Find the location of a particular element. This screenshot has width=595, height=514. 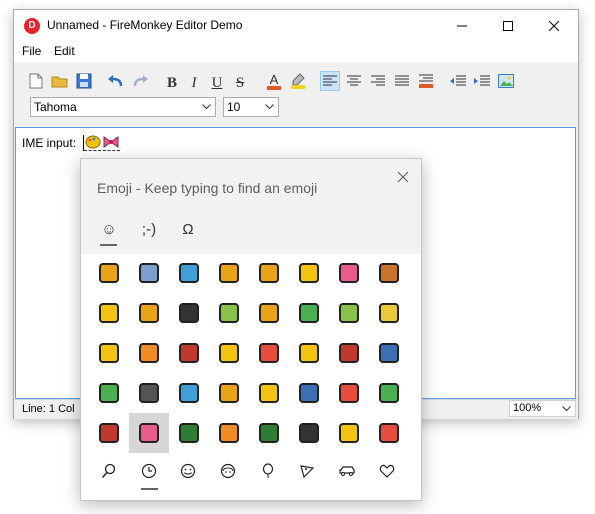

emoji-panel-close-button is located at coordinates (403, 178).